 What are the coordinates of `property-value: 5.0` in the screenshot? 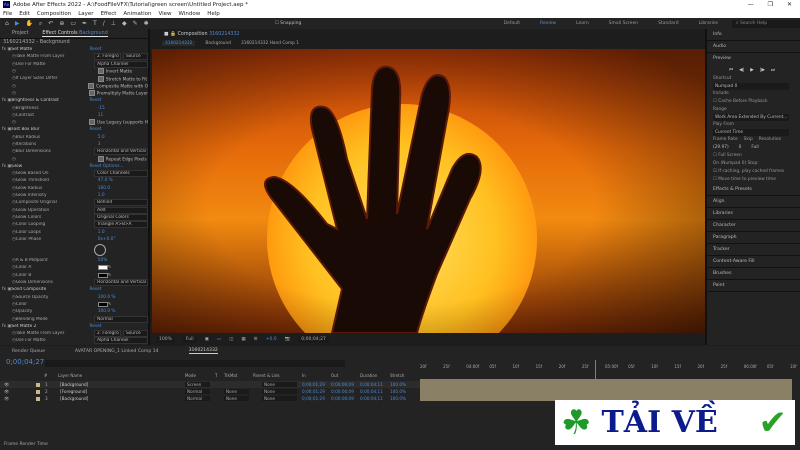 It's located at (101, 137).